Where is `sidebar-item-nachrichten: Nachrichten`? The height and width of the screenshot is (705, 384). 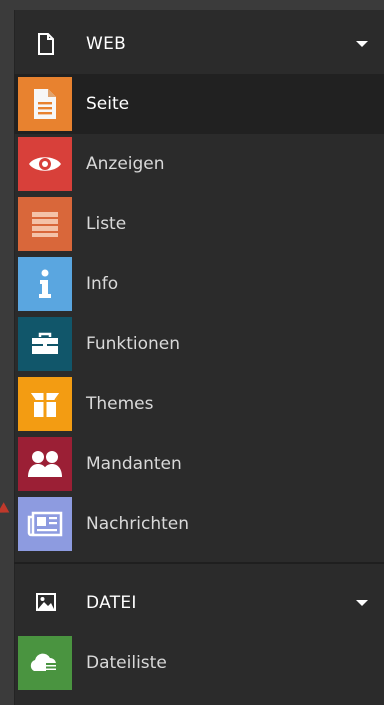
sidebar-item-nachrichten: Nachrichten is located at coordinates (199, 524).